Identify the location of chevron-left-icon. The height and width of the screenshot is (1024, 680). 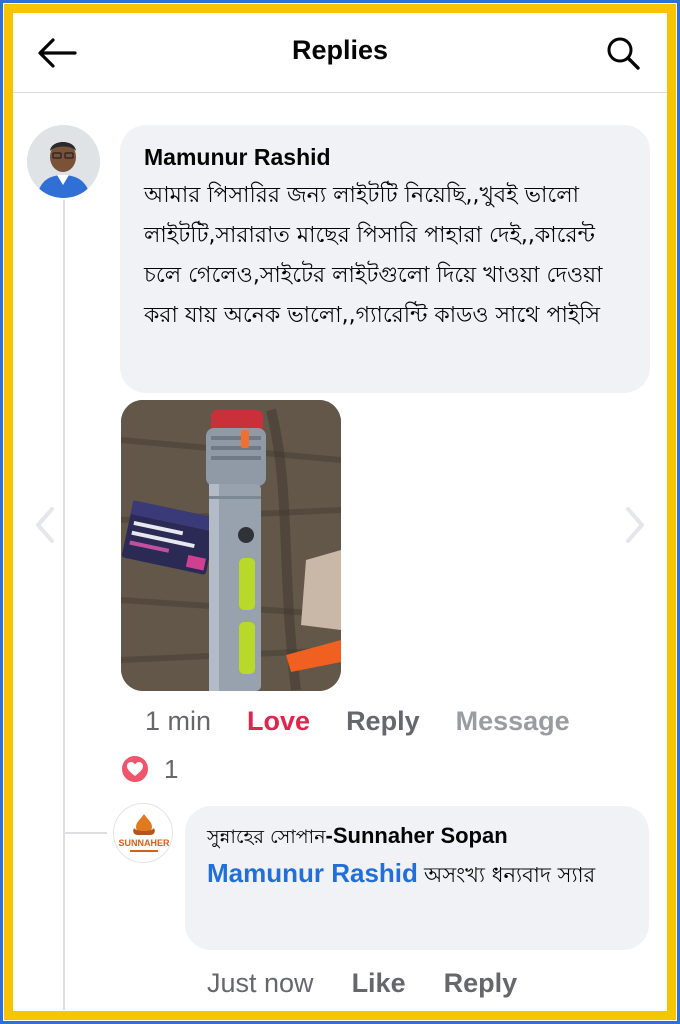
(45, 525).